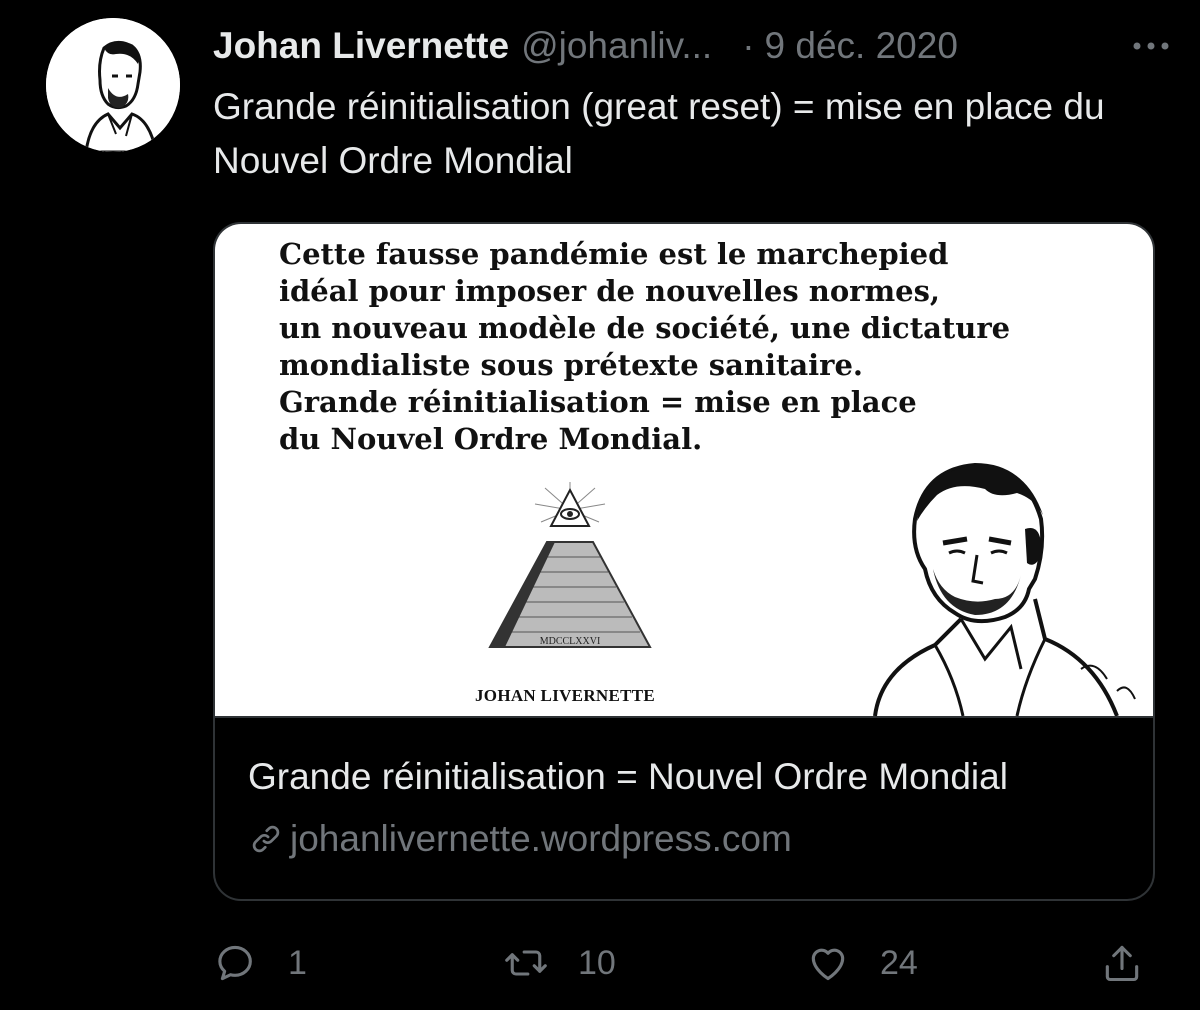  What do you see at coordinates (899, 962) in the screenshot?
I see `like-count: 24` at bounding box center [899, 962].